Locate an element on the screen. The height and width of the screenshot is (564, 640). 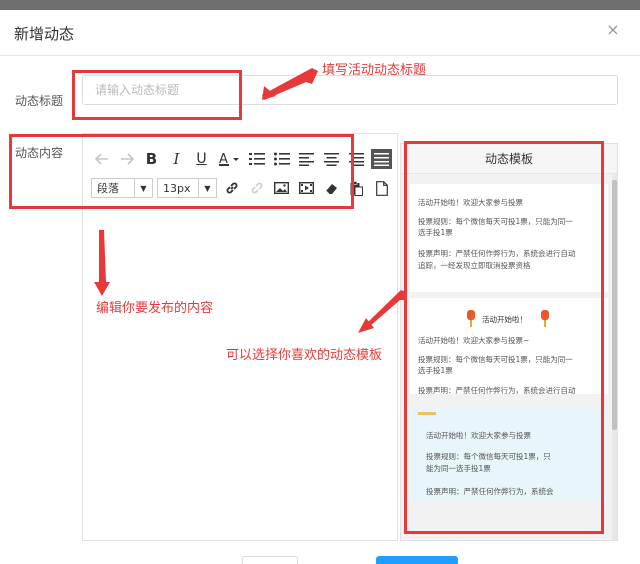
cancel-button is located at coordinates (270, 560).